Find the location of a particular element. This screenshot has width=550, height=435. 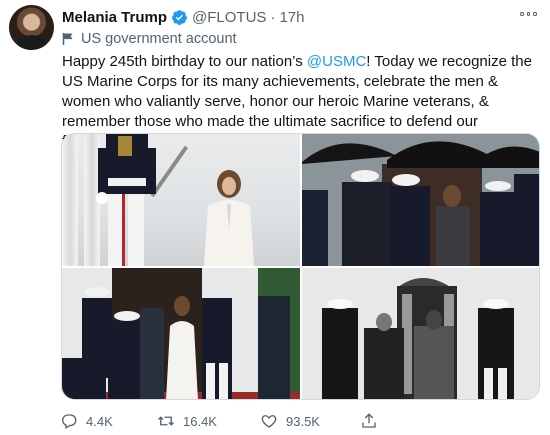

share-button is located at coordinates (373, 421).